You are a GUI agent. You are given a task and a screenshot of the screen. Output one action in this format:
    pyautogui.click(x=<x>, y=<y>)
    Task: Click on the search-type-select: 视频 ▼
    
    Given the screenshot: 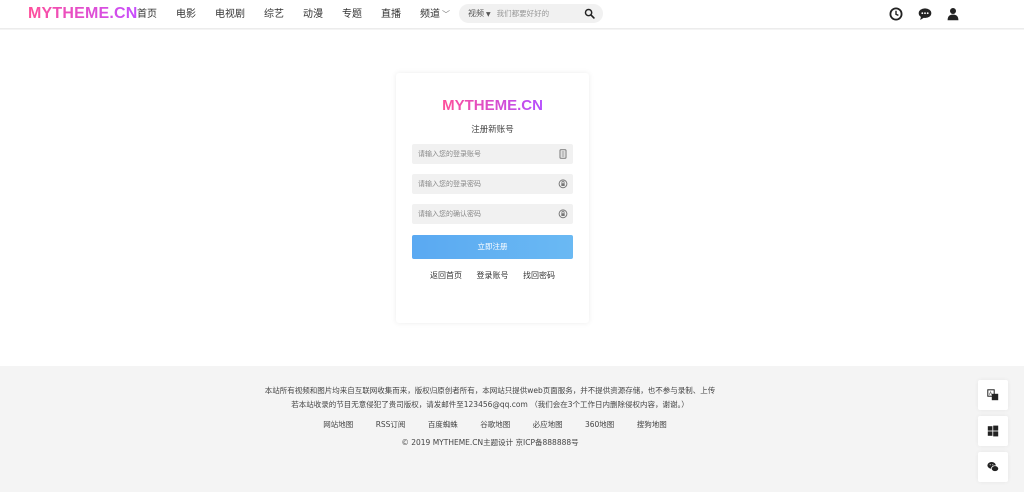 What is the action you would take?
    pyautogui.click(x=479, y=13)
    